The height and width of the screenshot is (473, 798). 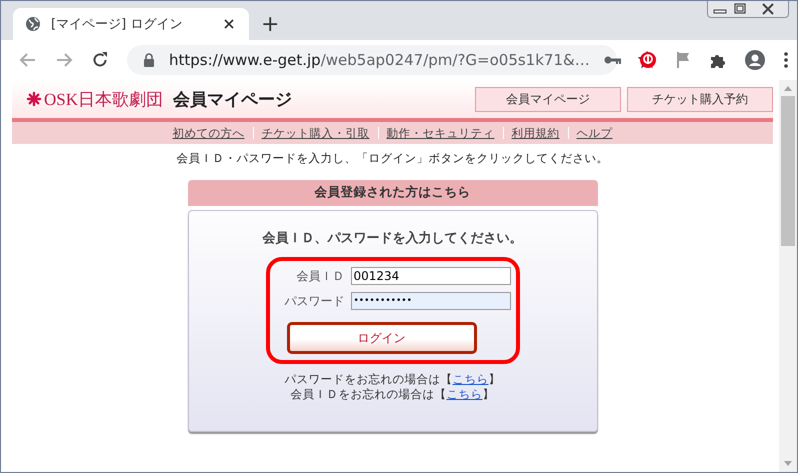 I want to click on browser-tab: [マイページ] ログイン, so click(x=131, y=24).